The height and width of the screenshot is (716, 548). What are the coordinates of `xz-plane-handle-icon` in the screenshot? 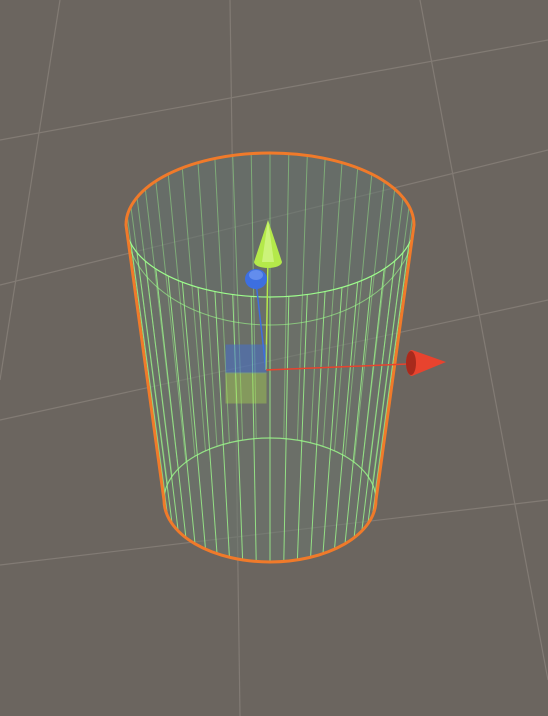 It's located at (246, 388).